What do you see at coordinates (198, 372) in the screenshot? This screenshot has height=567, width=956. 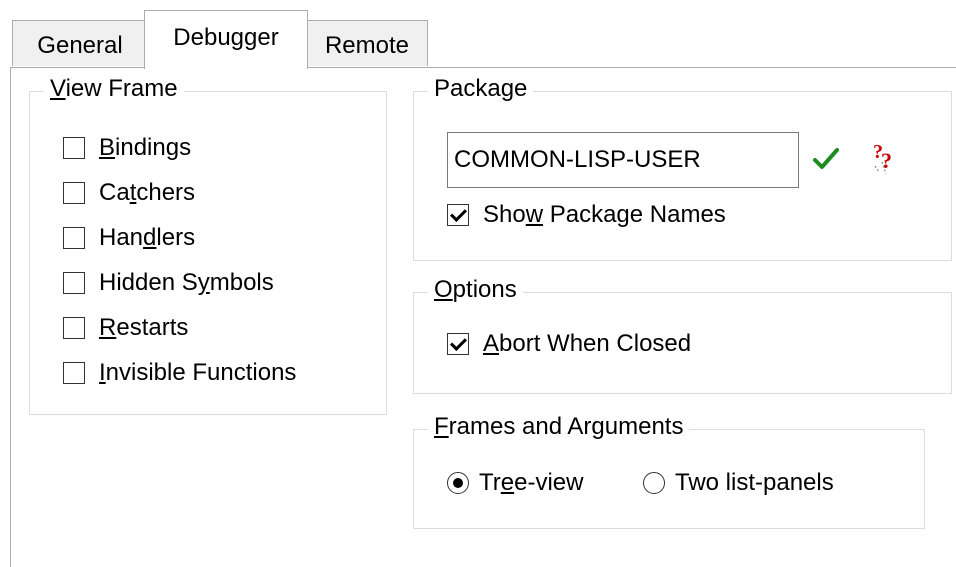 I see `invisible-functions-label: Invisible Functions` at bounding box center [198, 372].